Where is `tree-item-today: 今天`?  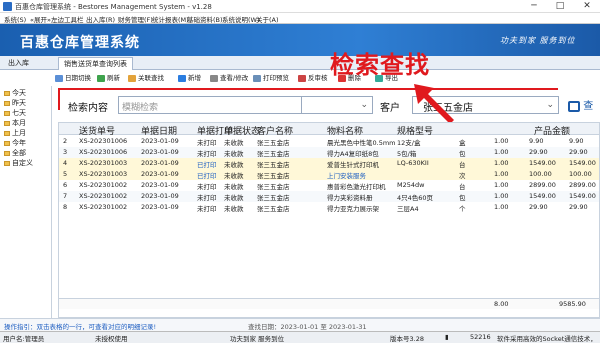 tree-item-today: 今天 is located at coordinates (15, 93).